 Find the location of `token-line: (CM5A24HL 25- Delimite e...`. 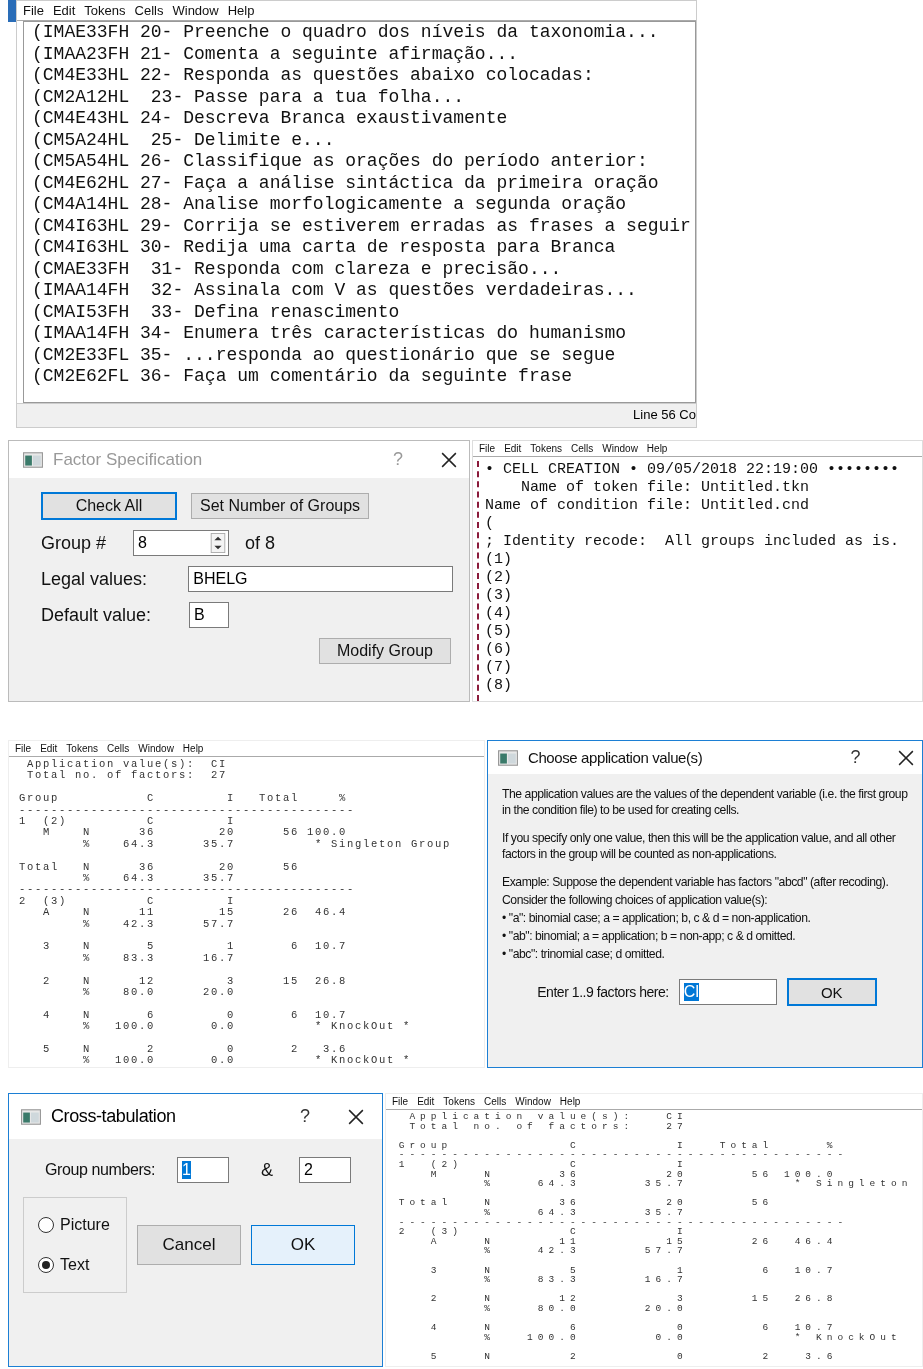

token-line: (CM5A24HL 25- Delimite e... is located at coordinates (184, 140).